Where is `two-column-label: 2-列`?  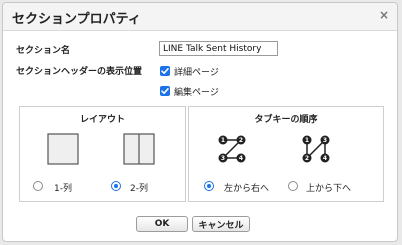 two-column-label: 2-列 is located at coordinates (139, 189).